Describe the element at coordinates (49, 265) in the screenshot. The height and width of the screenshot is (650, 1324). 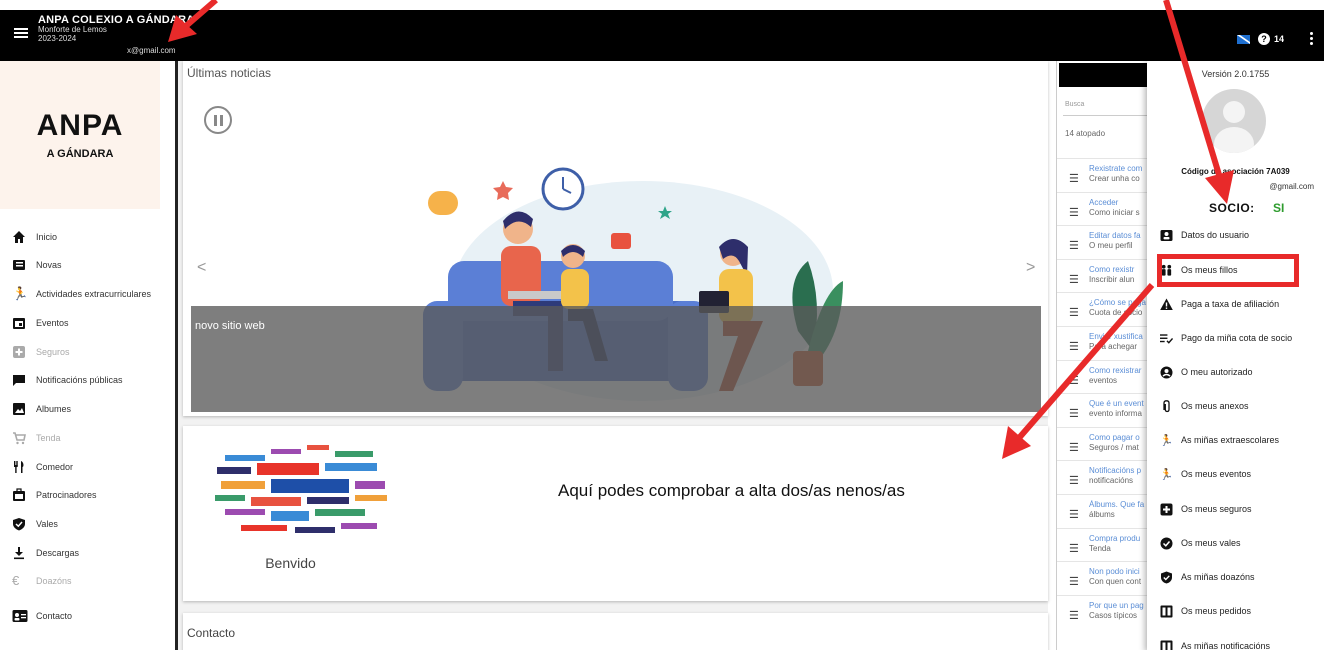
I see `sidebar-item-label: Novas` at that location.